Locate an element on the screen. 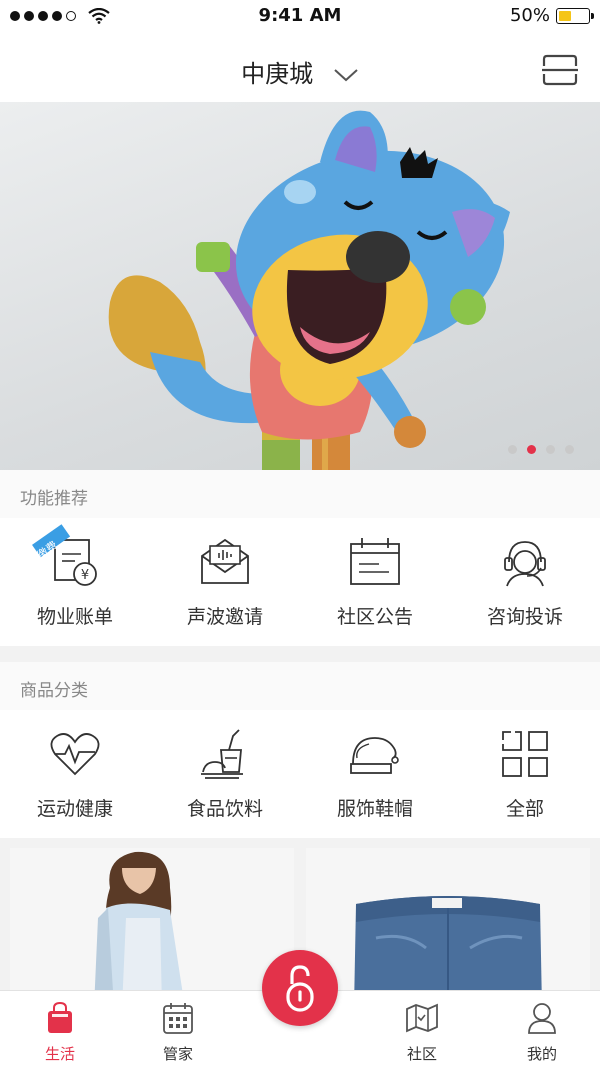  section-title: 商品分类 is located at coordinates (54, 691).